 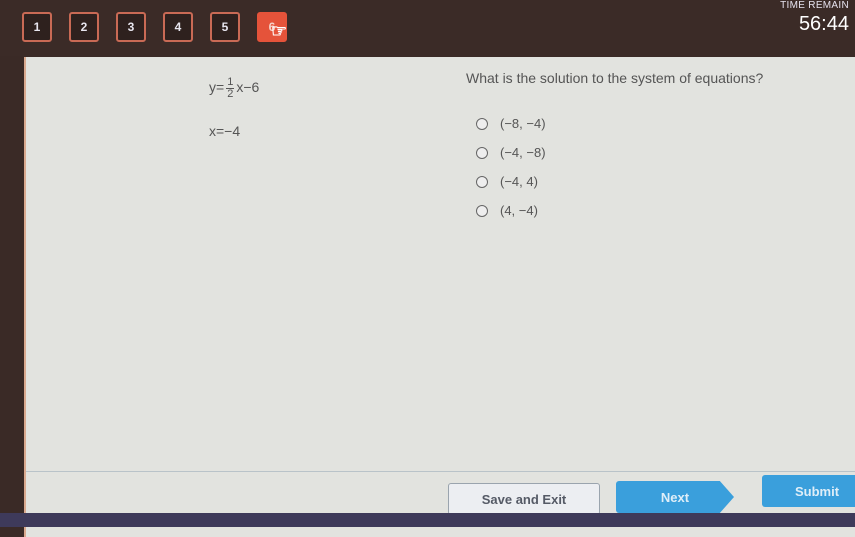 I want to click on answer-option-1: (−8, −4), so click(x=511, y=123).